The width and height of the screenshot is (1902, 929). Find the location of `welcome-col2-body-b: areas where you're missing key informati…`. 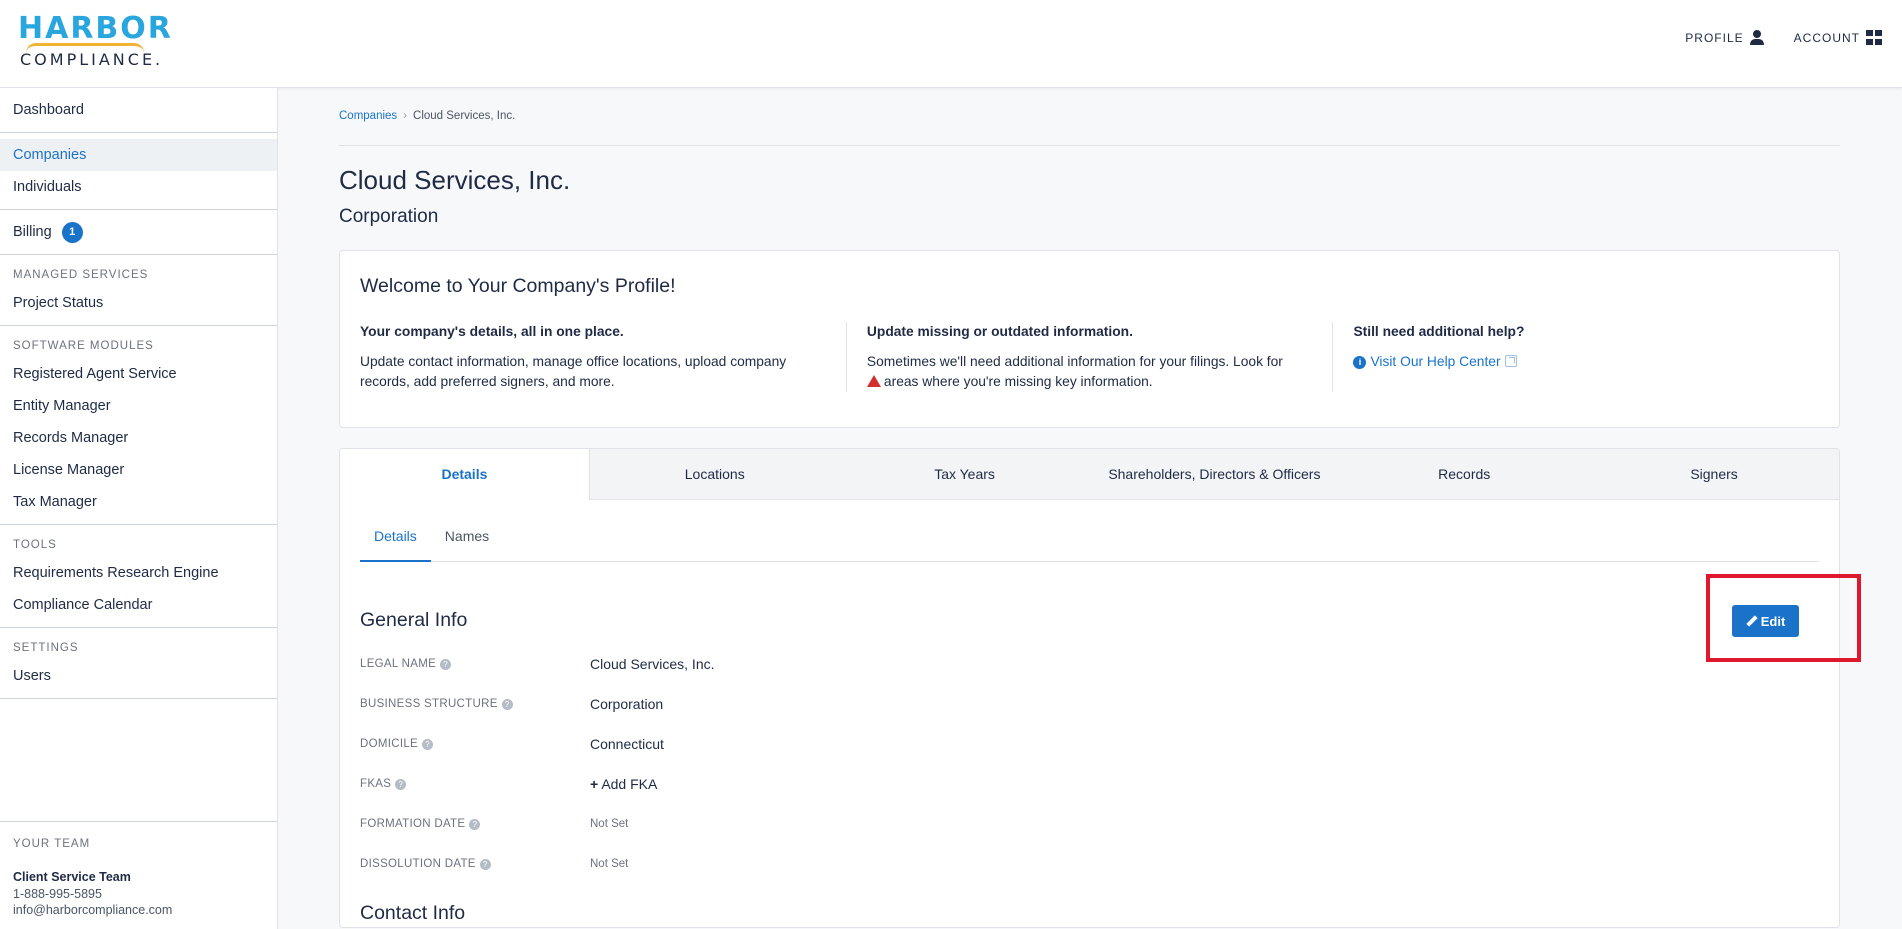

welcome-col2-body-b: areas where you're missing key informati… is located at coordinates (1018, 381).